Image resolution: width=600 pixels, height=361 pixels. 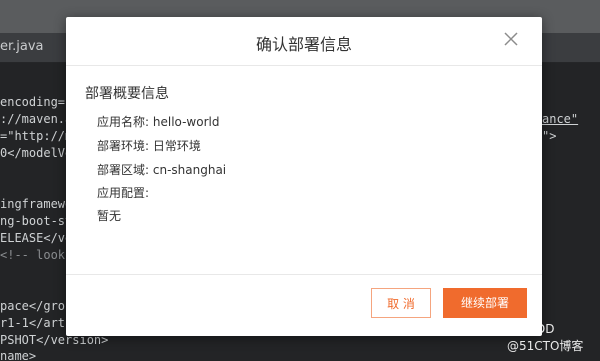 I want to click on watermark-site: @51CTO博客, so click(x=545, y=346).